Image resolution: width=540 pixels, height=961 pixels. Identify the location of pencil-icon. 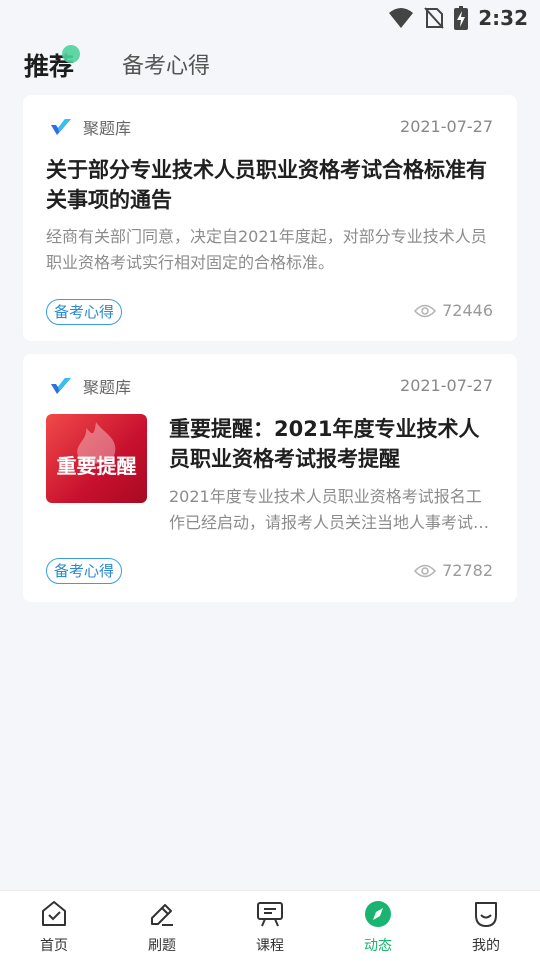
(162, 915).